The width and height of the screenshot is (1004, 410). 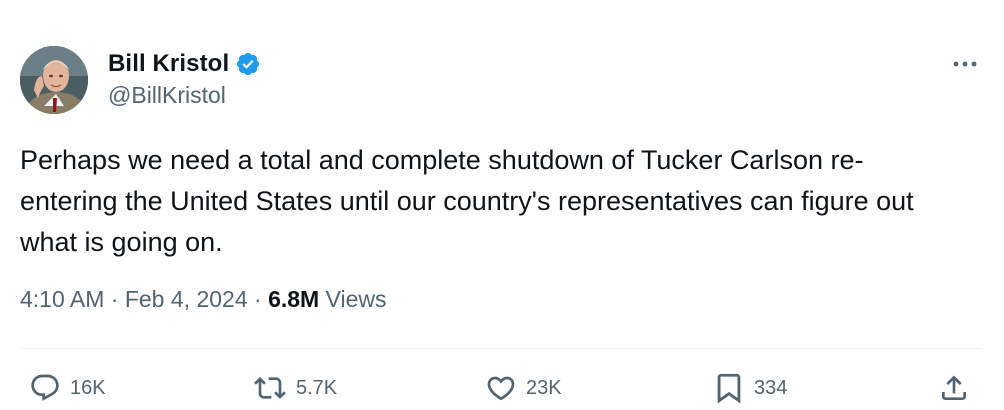 I want to click on author-block: Bill Kristol @BillKristol, so click(x=184, y=78).